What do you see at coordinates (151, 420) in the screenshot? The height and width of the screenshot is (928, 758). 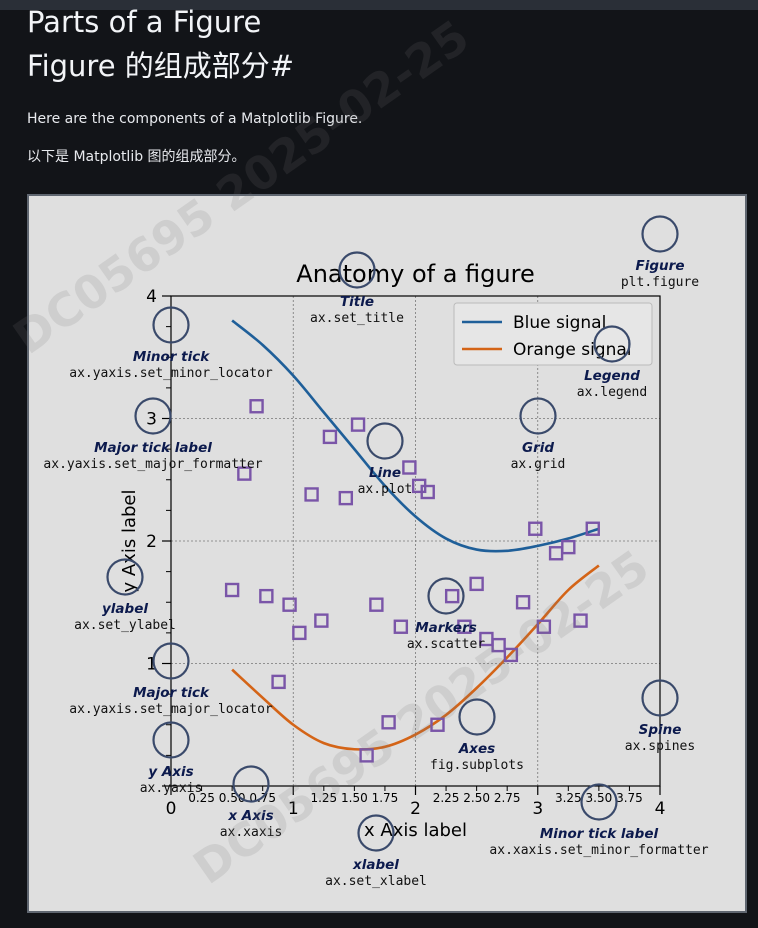 I see `y-major-tick-label: 3` at bounding box center [151, 420].